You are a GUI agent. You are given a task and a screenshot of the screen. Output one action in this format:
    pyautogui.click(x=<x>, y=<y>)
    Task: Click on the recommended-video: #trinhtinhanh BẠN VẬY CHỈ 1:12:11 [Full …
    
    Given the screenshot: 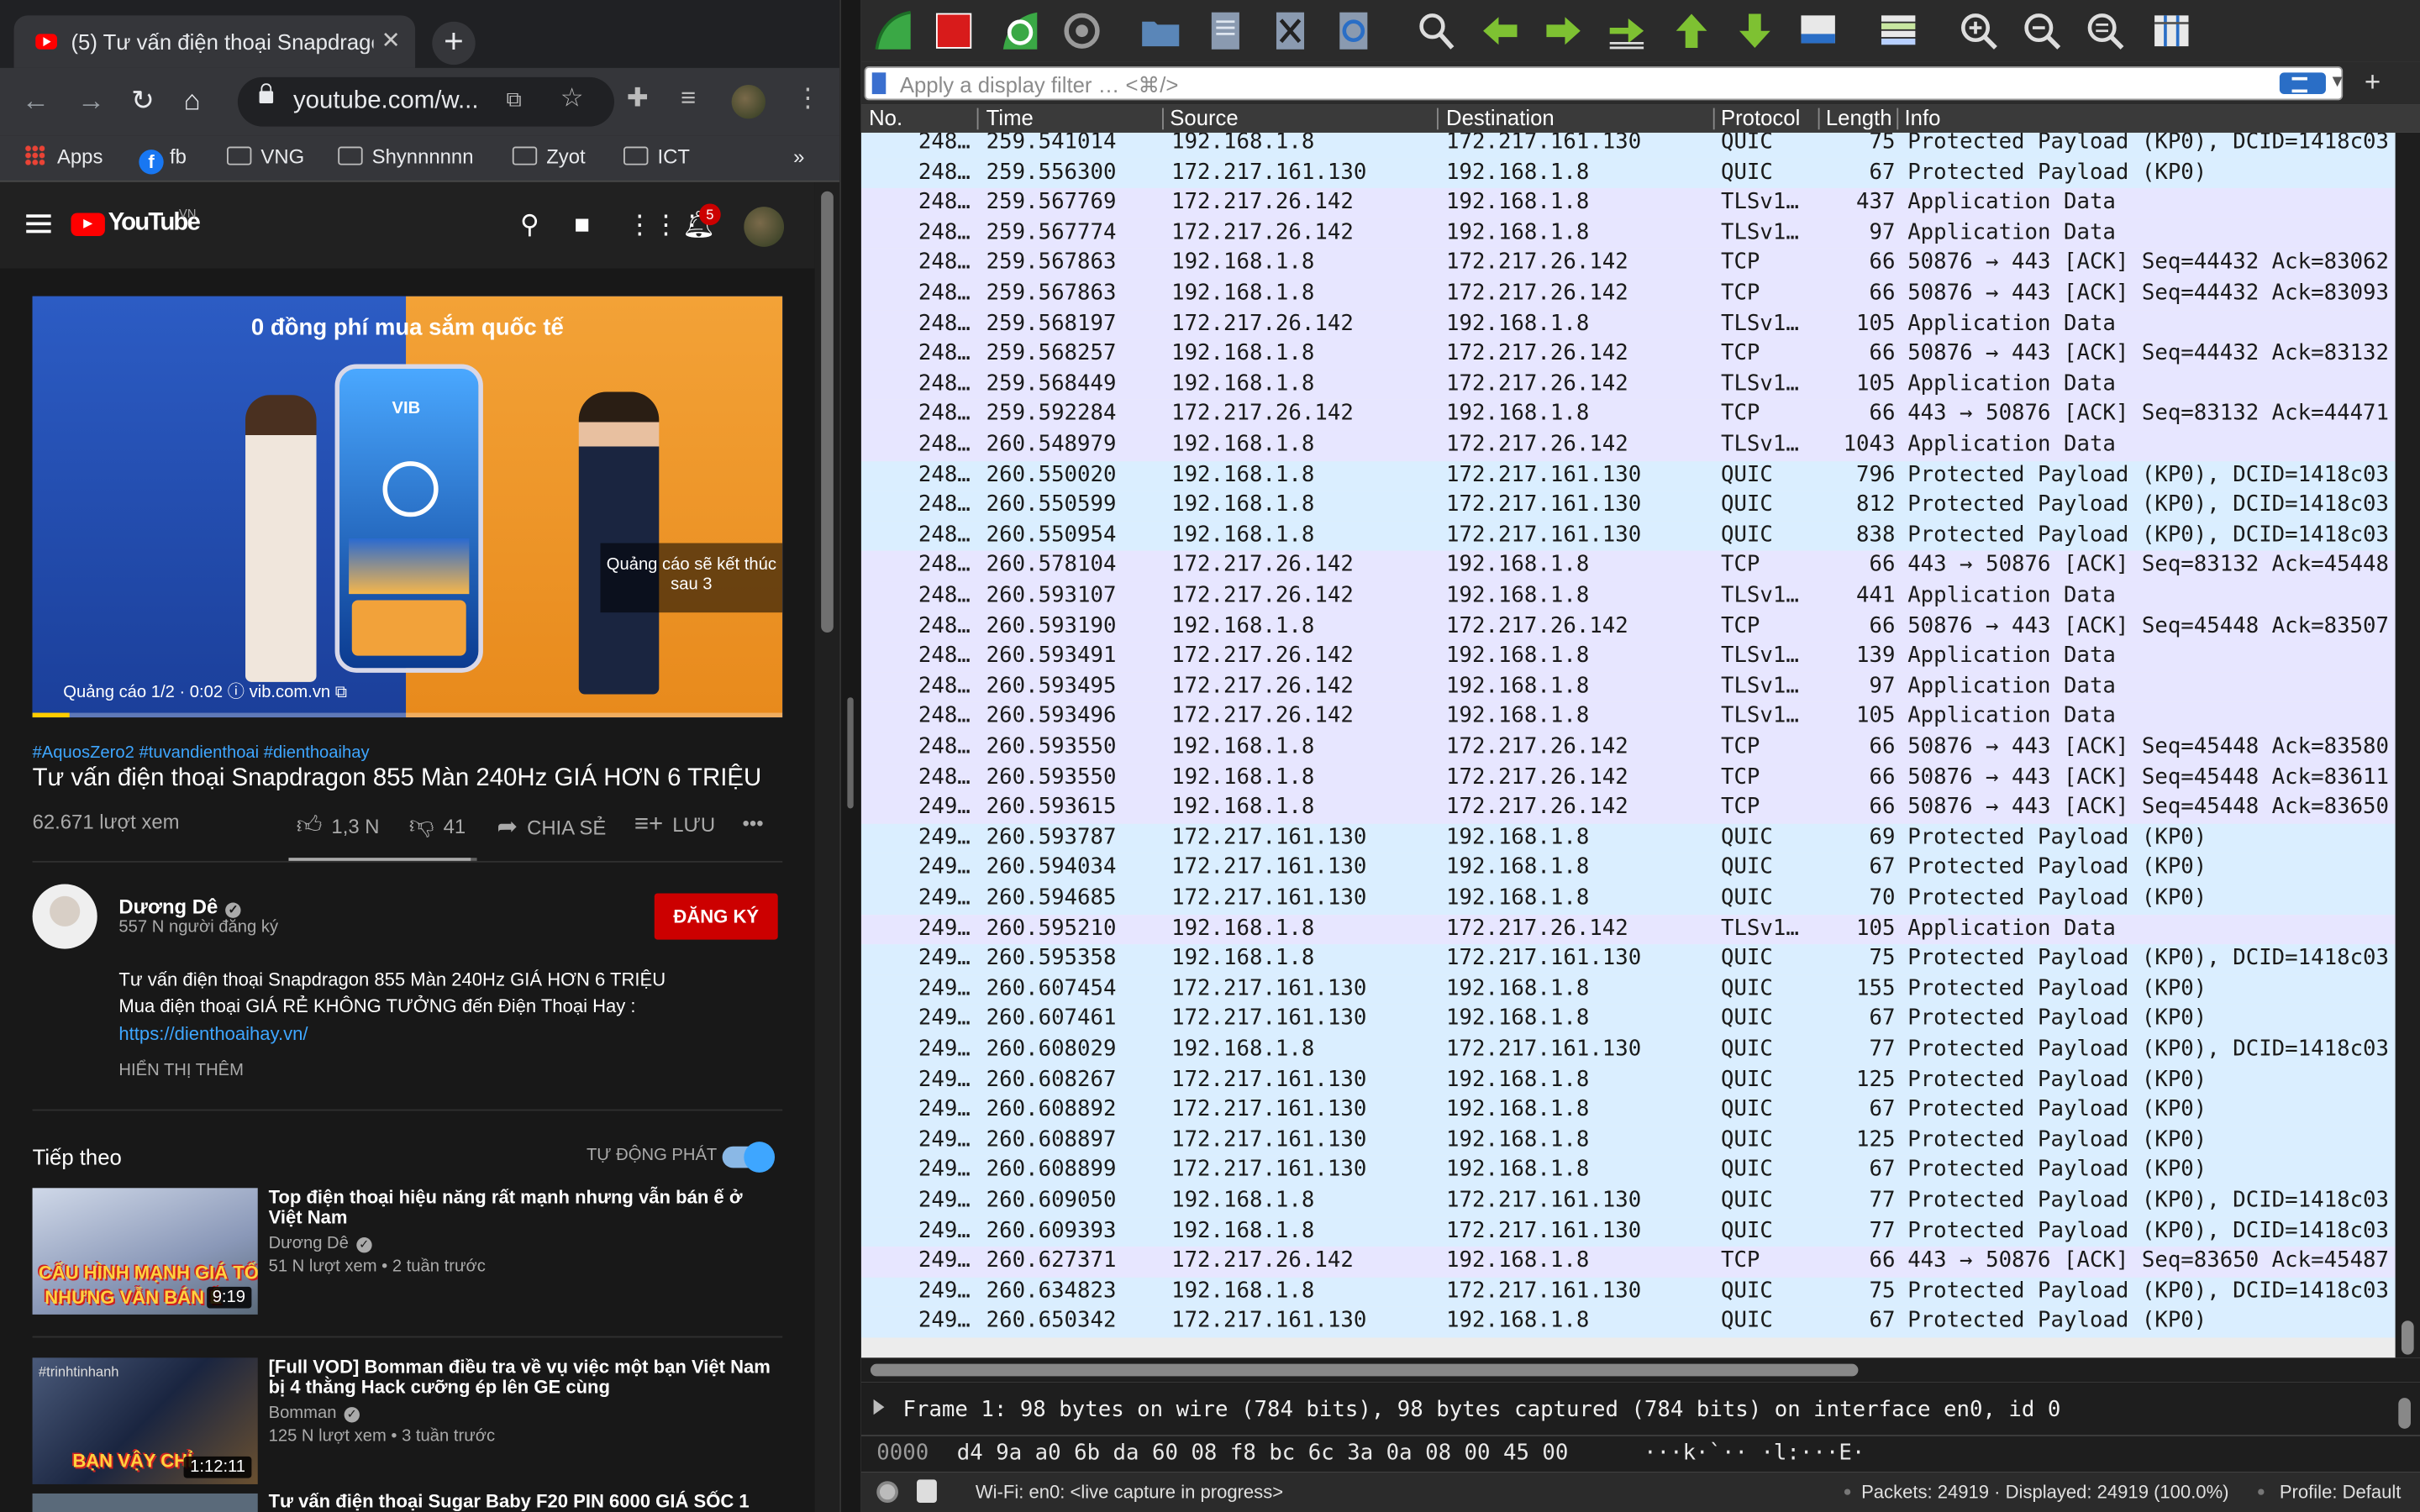 What is the action you would take?
    pyautogui.click(x=407, y=1420)
    